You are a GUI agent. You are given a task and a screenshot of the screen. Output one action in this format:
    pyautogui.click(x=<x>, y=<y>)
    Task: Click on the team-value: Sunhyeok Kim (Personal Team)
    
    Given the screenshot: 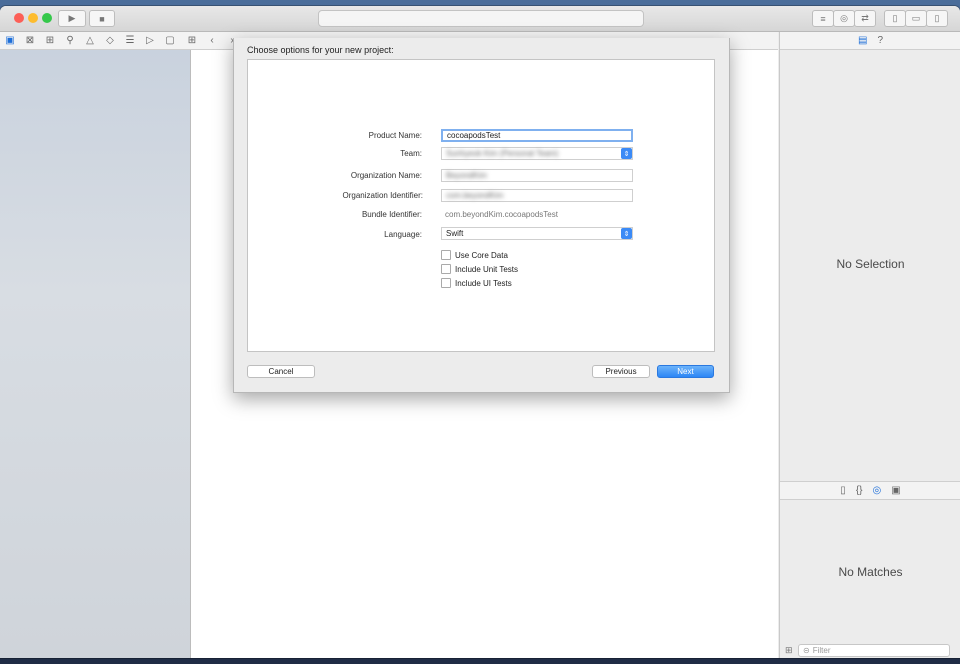 What is the action you would take?
    pyautogui.click(x=502, y=153)
    